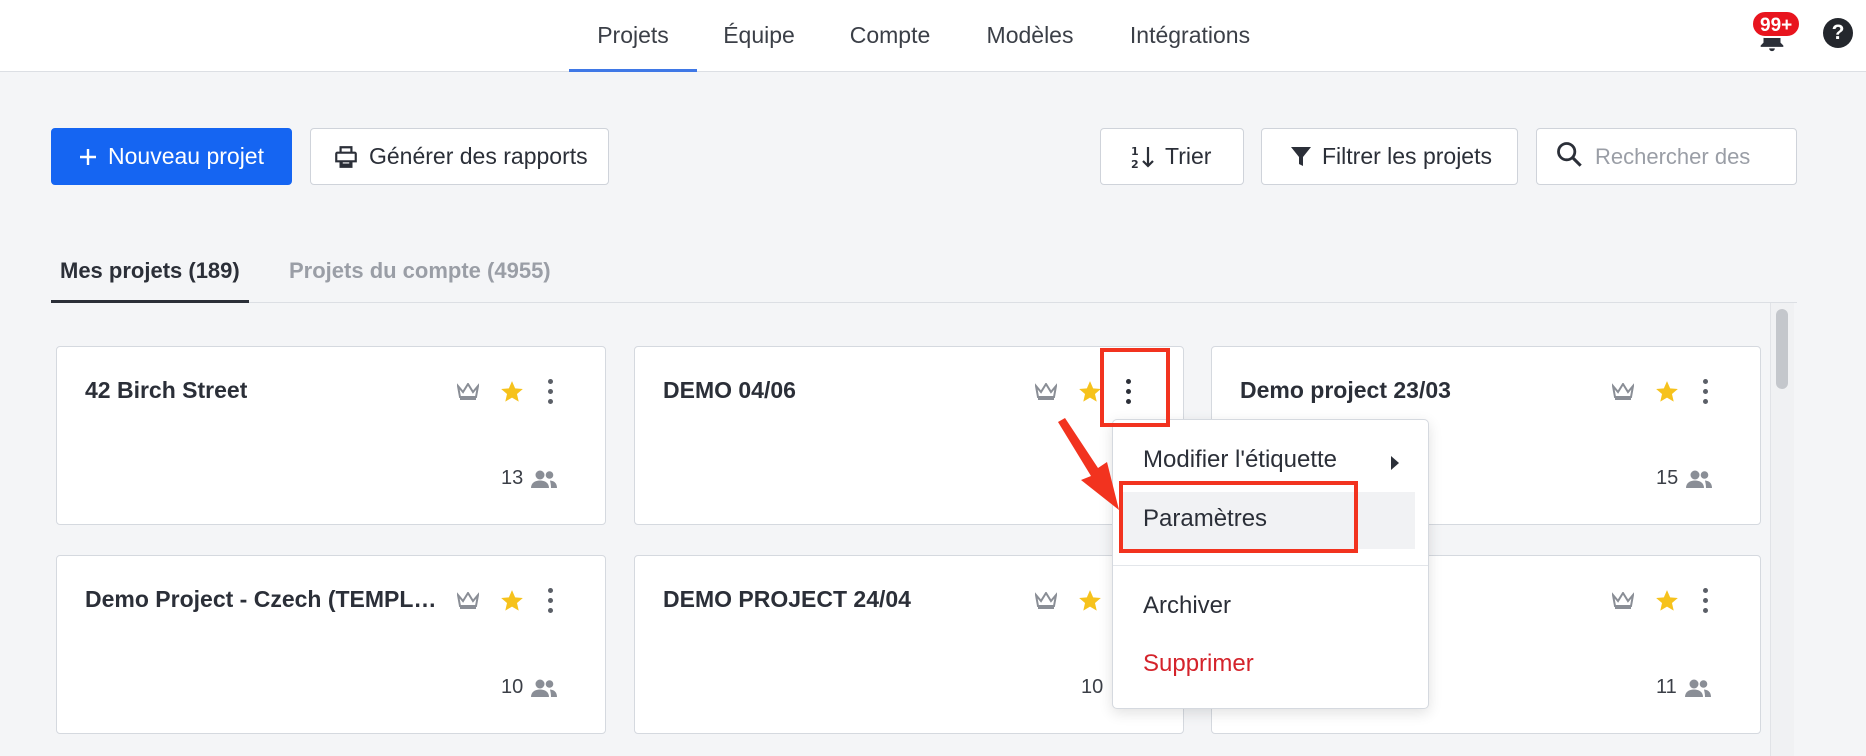 The image size is (1866, 756). Describe the element at coordinates (1198, 663) in the screenshot. I see `menu-item-delete-text: Supprimer` at that location.